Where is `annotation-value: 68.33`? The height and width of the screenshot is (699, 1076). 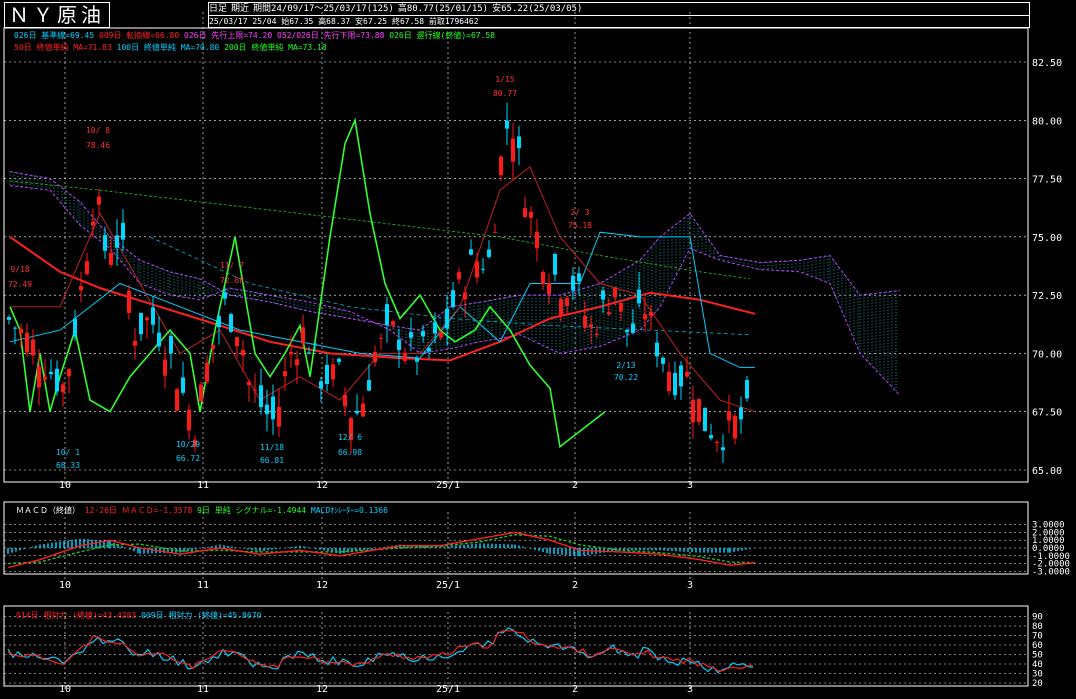 annotation-value: 68.33 is located at coordinates (68, 465).